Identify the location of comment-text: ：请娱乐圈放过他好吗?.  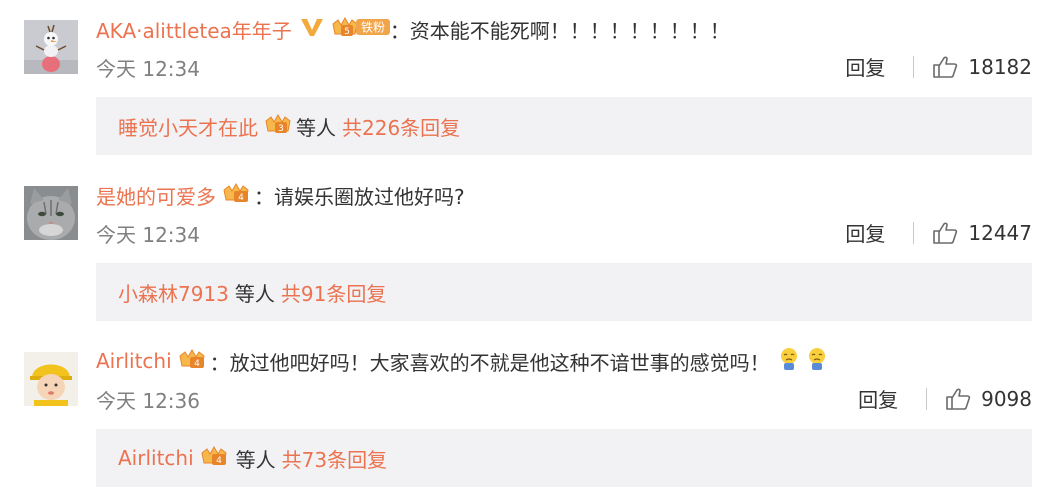
(359, 196).